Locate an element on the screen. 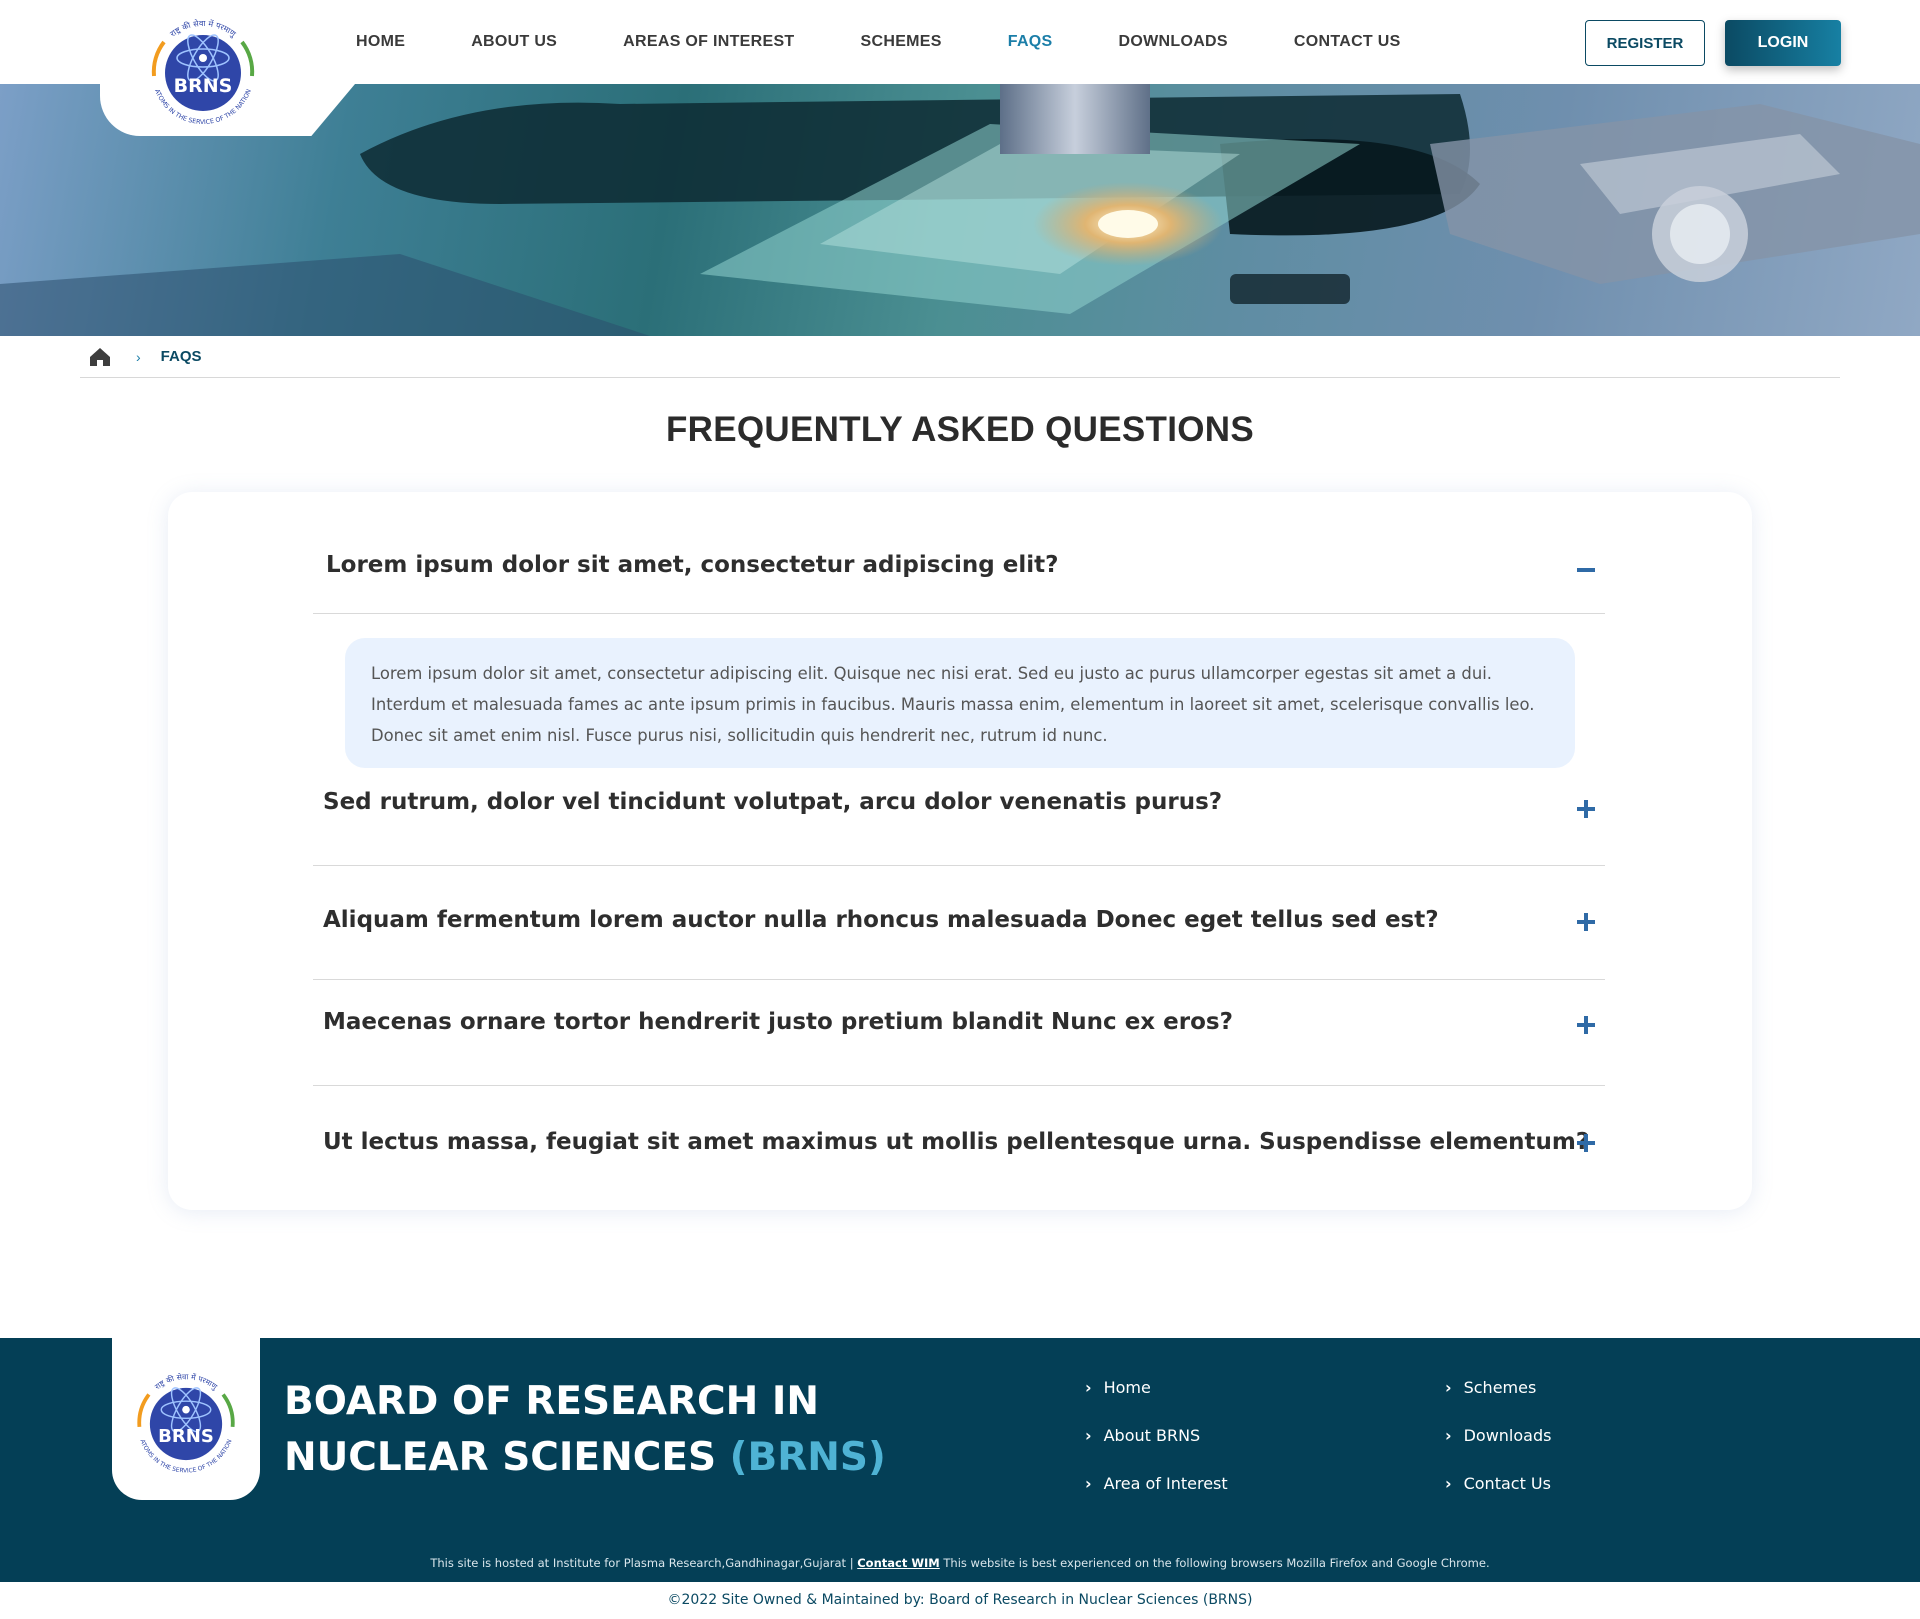  svg-text: BRNS is located at coordinates (186, 1436).